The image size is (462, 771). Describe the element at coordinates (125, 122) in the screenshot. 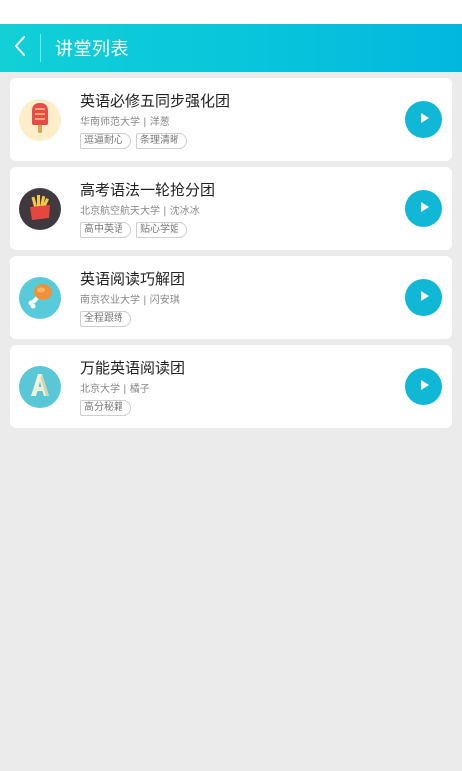

I see `course-meta: 华南师范大学 | 洋葱` at that location.